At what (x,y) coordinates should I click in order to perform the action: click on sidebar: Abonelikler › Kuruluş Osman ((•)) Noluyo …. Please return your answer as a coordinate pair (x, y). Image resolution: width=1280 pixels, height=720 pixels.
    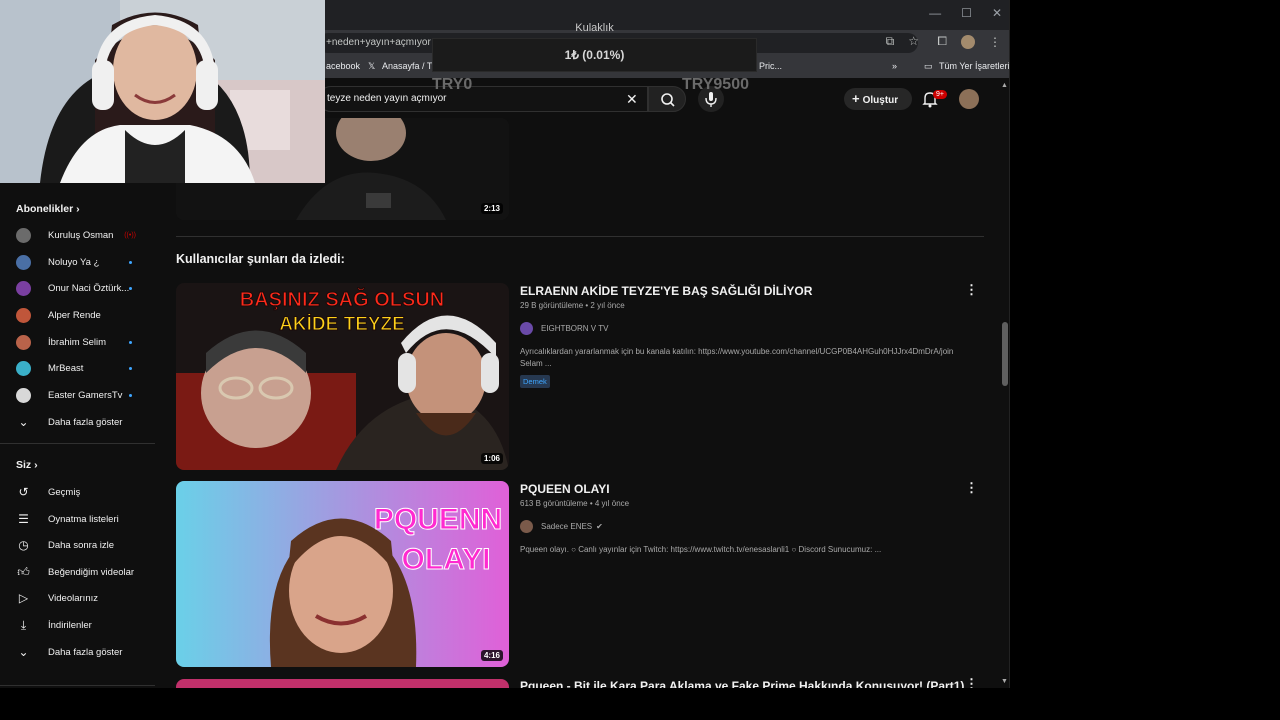
    Looking at the image, I should click on (77, 436).